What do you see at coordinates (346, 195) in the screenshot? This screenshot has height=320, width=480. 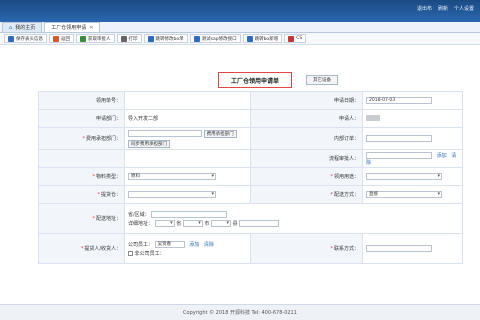 I see `delivery-method-label: 配送方式：` at bounding box center [346, 195].